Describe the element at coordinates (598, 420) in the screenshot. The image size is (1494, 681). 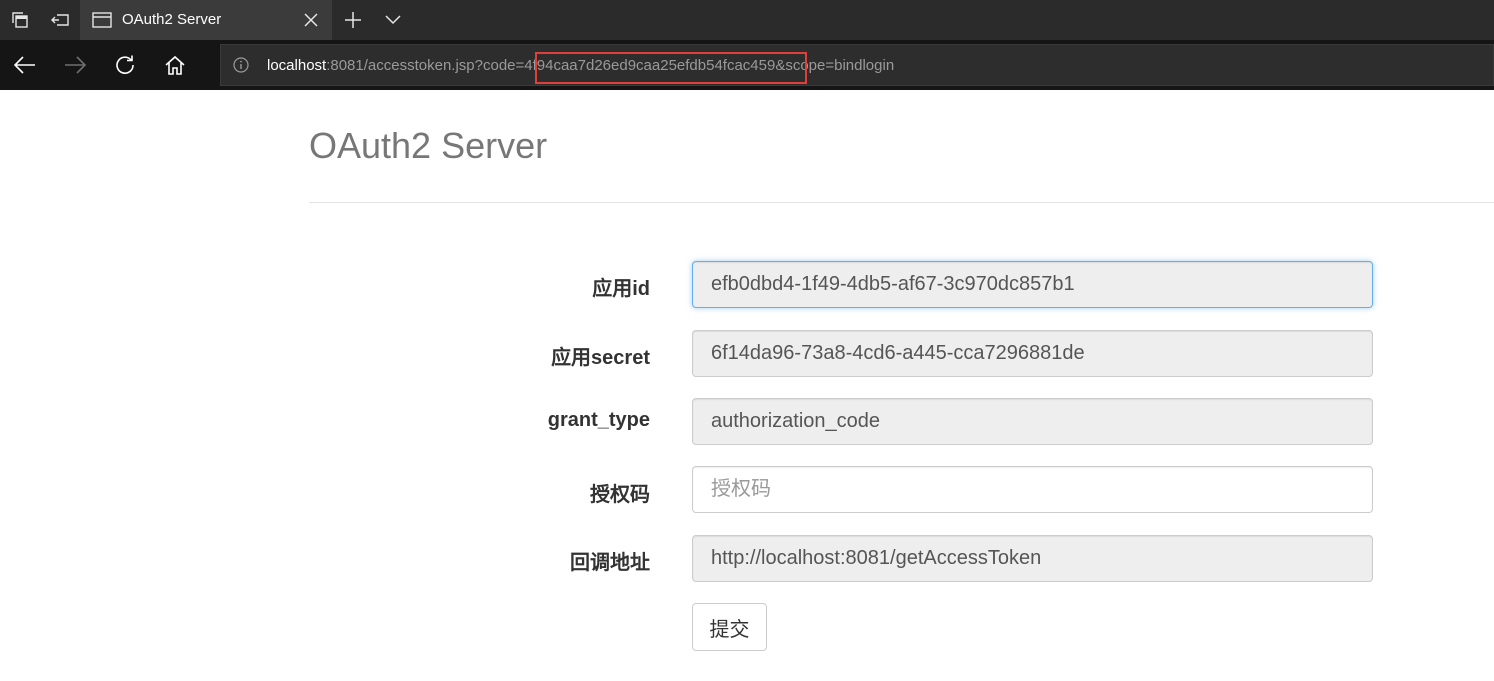
I see `grant-type-label: grant_type` at that location.